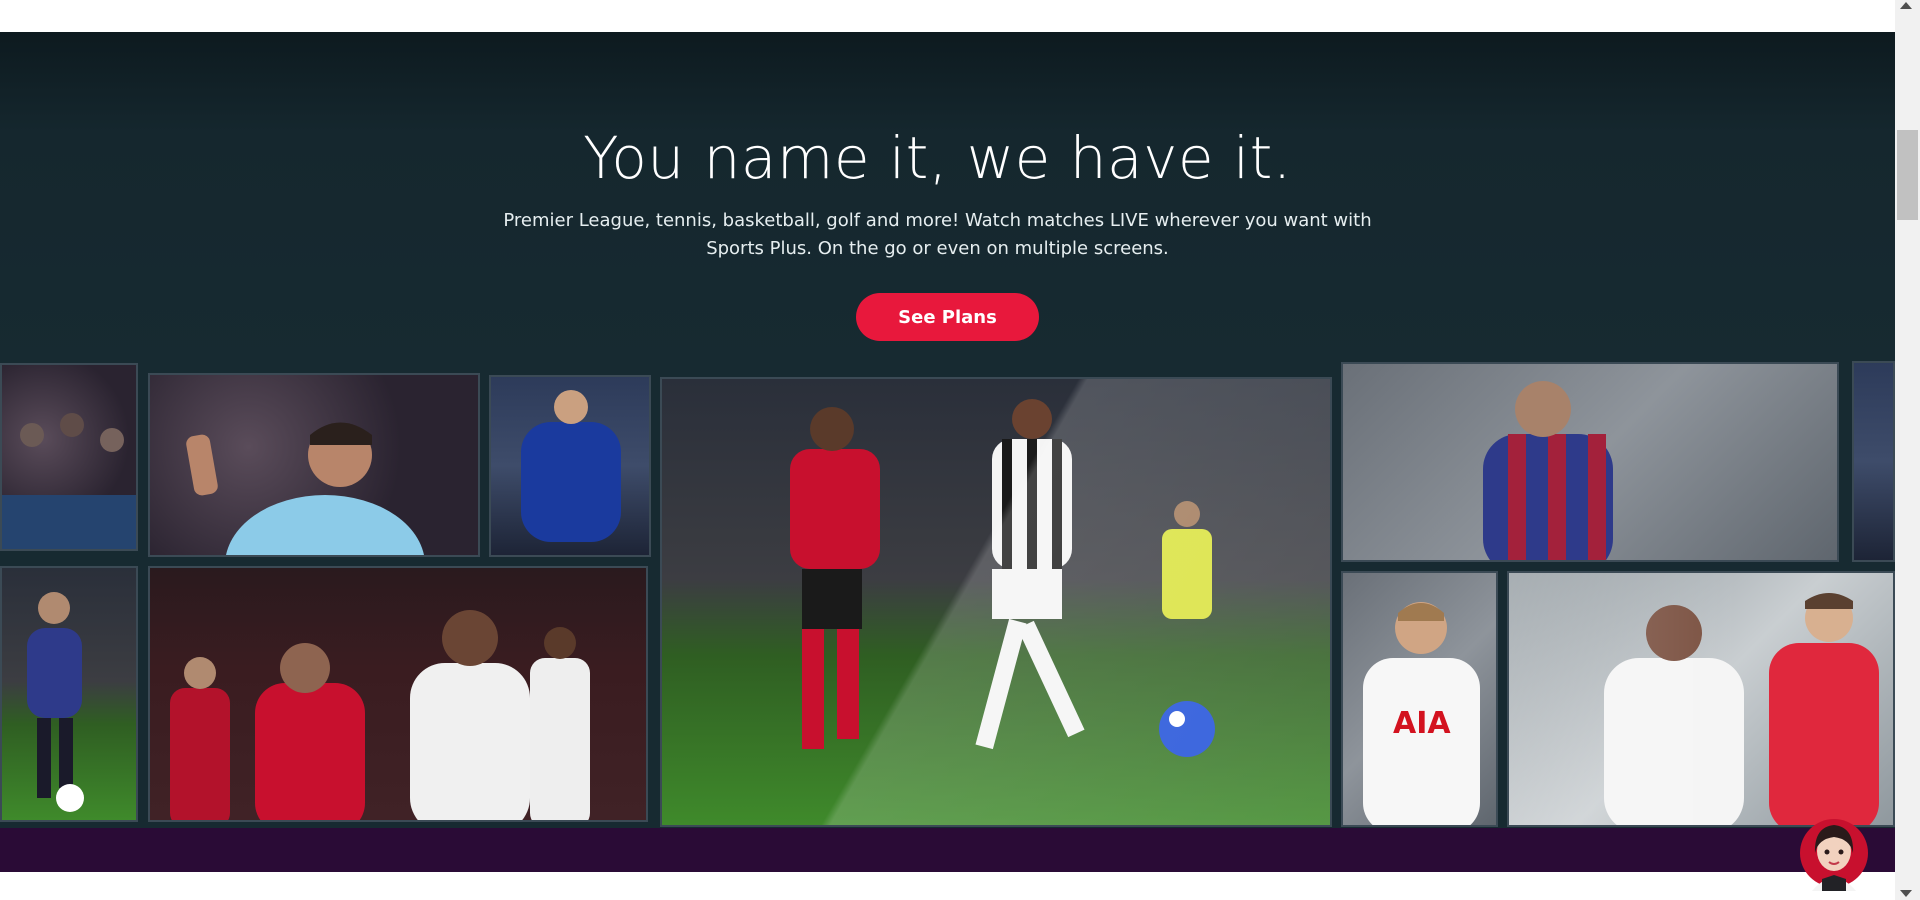  I want to click on glass-shine-overlay, so click(1701, 699).